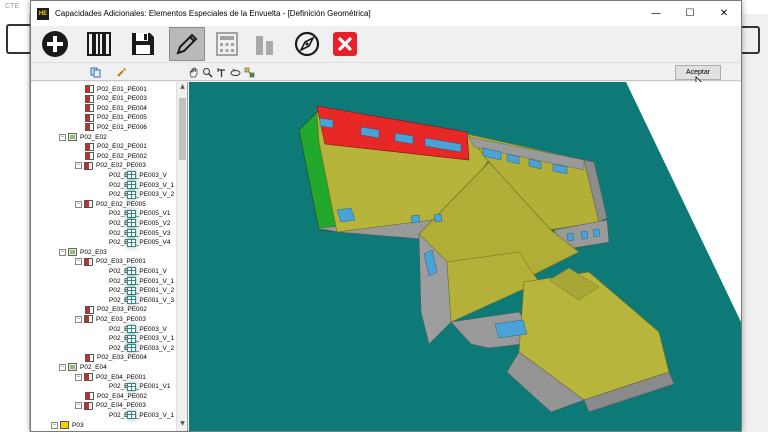 This screenshot has height=432, width=768. Describe the element at coordinates (121, 262) in the screenshot. I see `tree-item-label: P02_E03_PE001` at that location.